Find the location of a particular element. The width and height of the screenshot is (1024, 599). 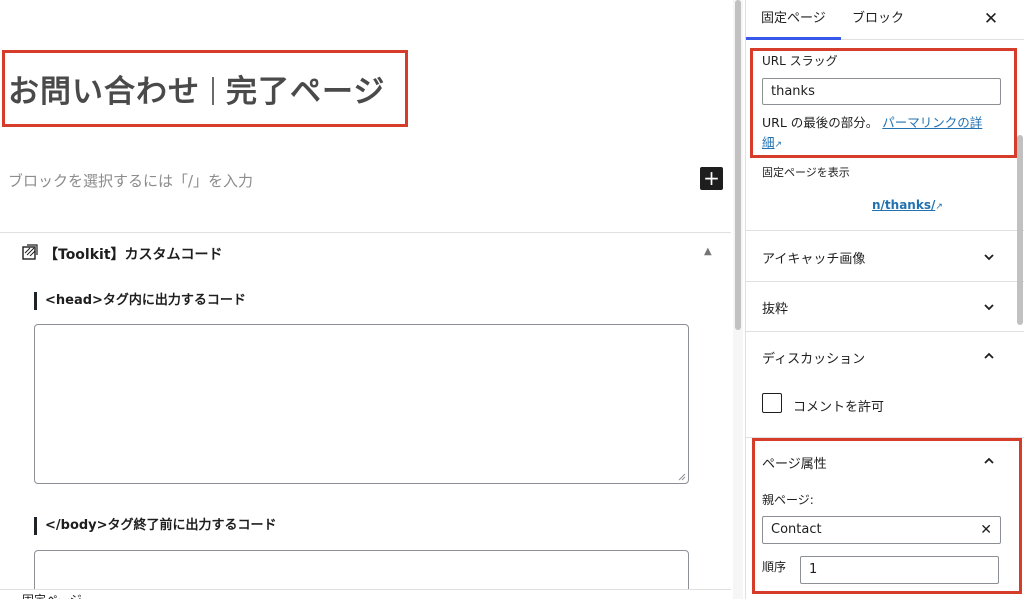

url-slug-label: URL スラッグ is located at coordinates (800, 61).